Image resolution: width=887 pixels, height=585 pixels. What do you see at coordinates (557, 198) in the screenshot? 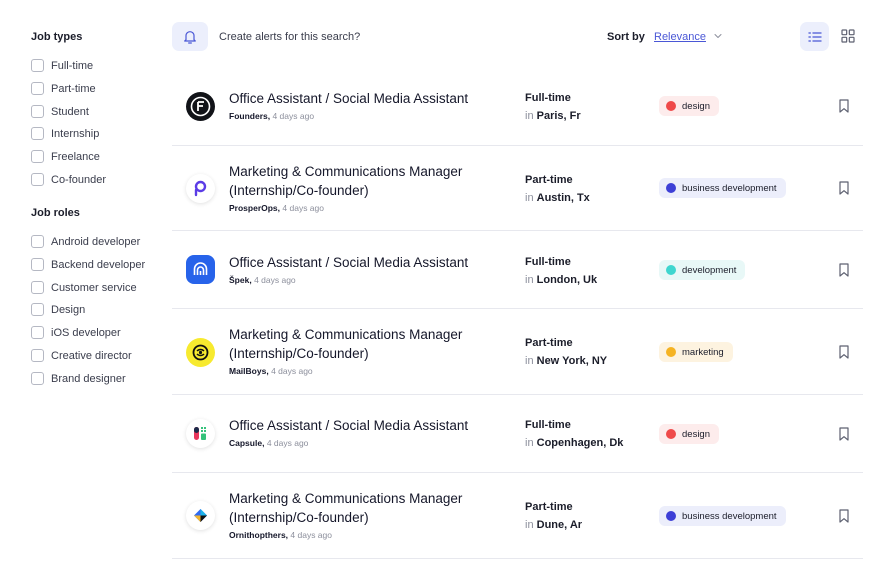
I see `job-location: in Austin, Tx` at bounding box center [557, 198].